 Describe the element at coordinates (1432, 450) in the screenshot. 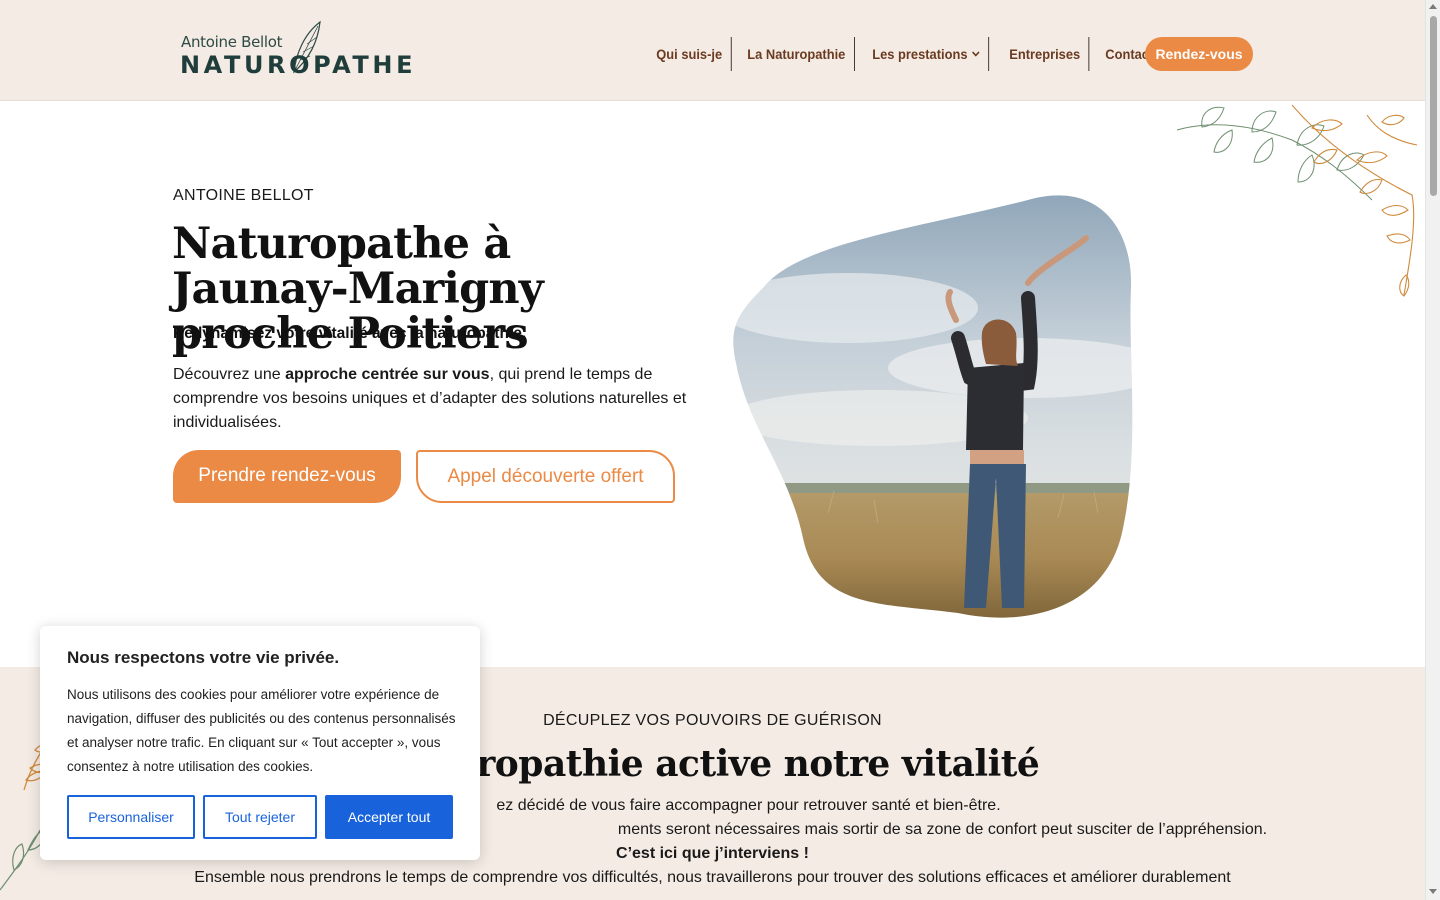

I see `page-scrollbar` at that location.